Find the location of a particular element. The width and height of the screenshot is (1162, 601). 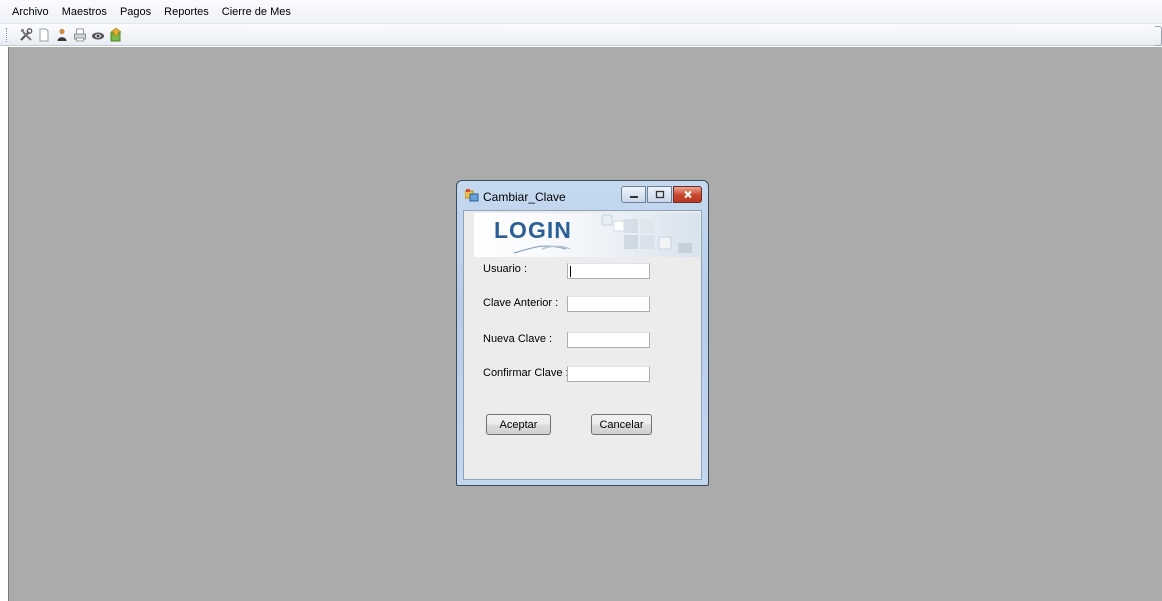

document-icon is located at coordinates (44, 35).